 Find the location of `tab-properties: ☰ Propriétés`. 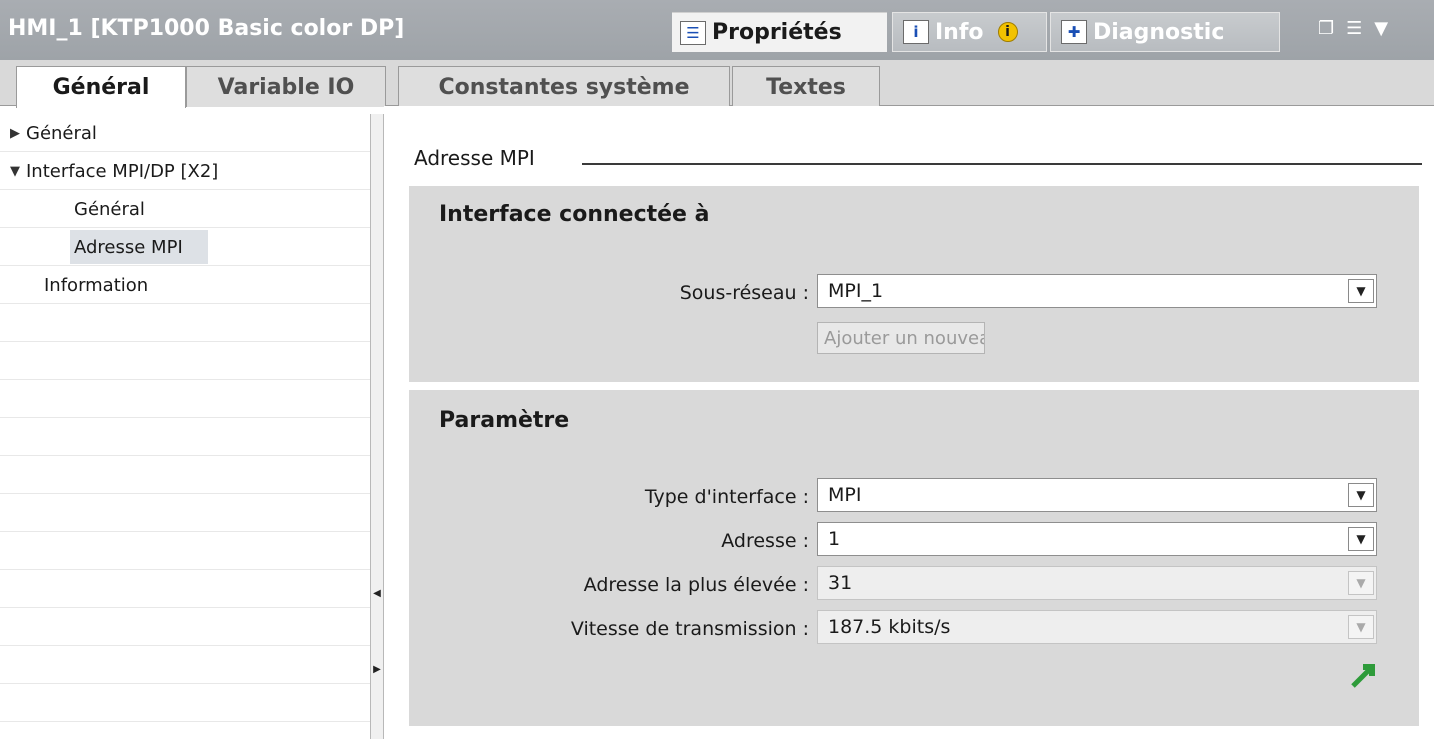

tab-properties: ☰ Propriétés is located at coordinates (779, 32).